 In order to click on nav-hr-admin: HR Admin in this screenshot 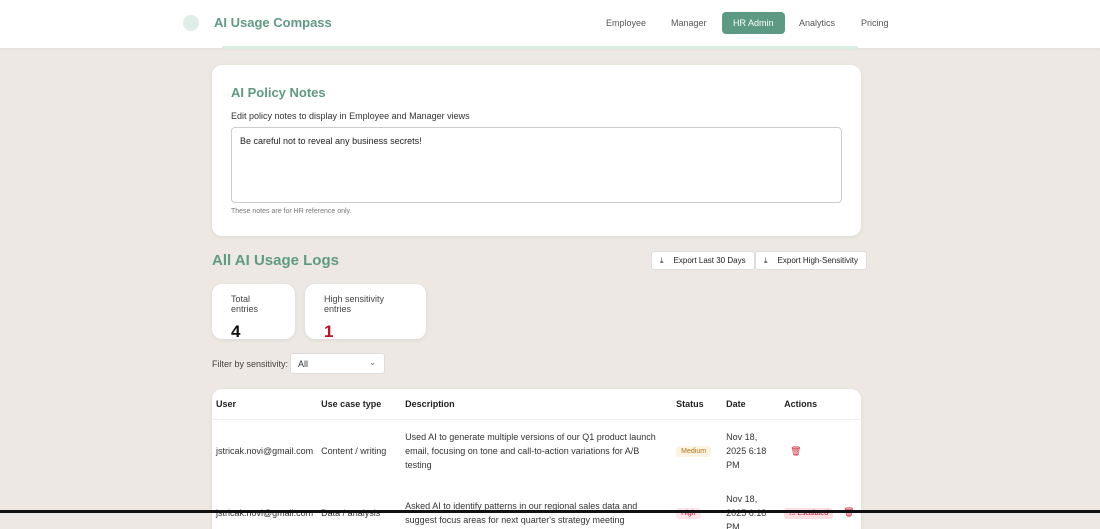, I will do `click(753, 23)`.